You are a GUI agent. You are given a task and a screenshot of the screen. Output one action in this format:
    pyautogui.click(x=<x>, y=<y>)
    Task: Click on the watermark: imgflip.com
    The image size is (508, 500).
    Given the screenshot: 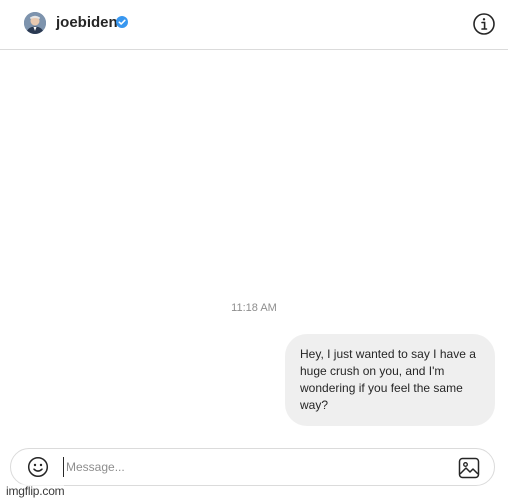 What is the action you would take?
    pyautogui.click(x=35, y=491)
    